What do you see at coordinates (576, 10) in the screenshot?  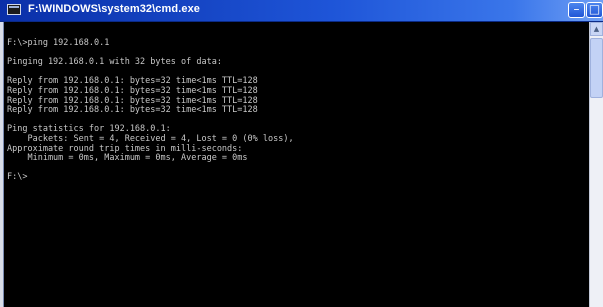 I see `minimize-button: –` at bounding box center [576, 10].